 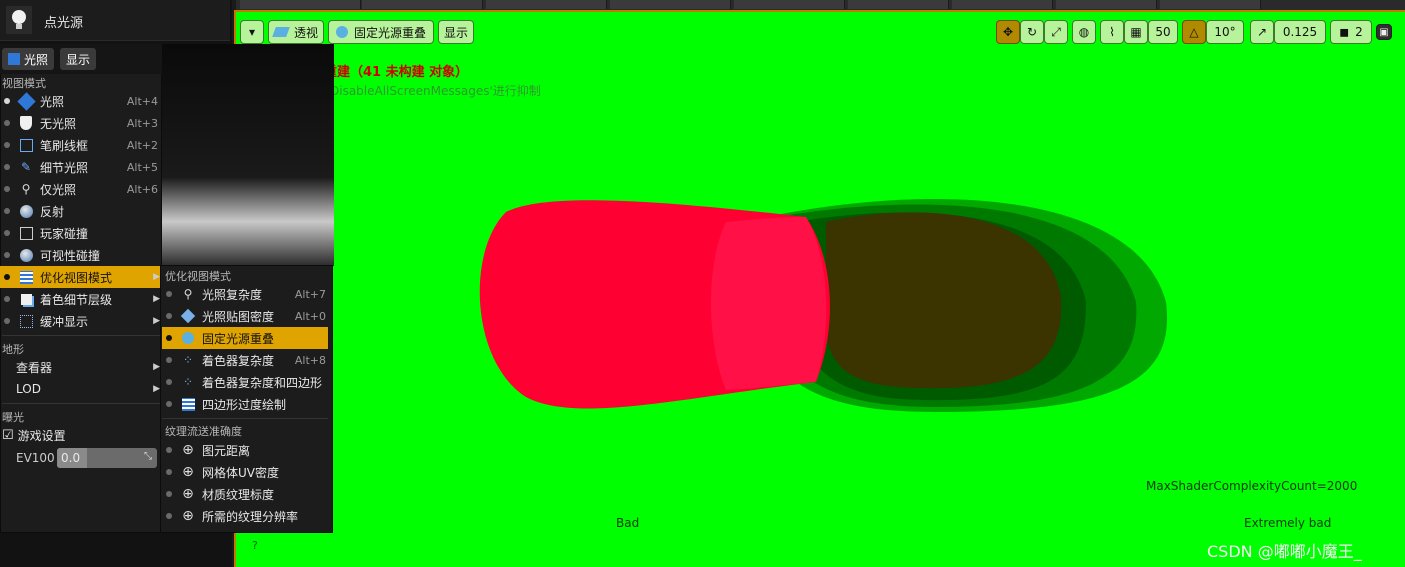 I want to click on show-menu-label: 显示, so click(x=77, y=59).